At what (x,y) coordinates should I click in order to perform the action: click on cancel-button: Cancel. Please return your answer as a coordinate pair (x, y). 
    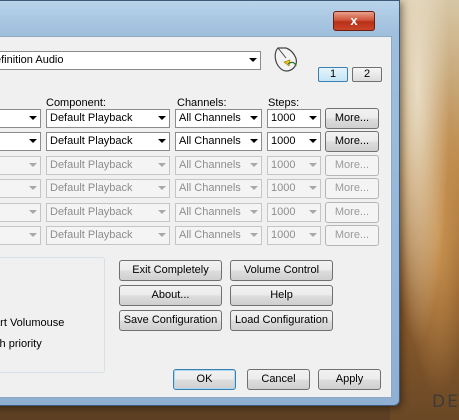
    Looking at the image, I should click on (278, 379).